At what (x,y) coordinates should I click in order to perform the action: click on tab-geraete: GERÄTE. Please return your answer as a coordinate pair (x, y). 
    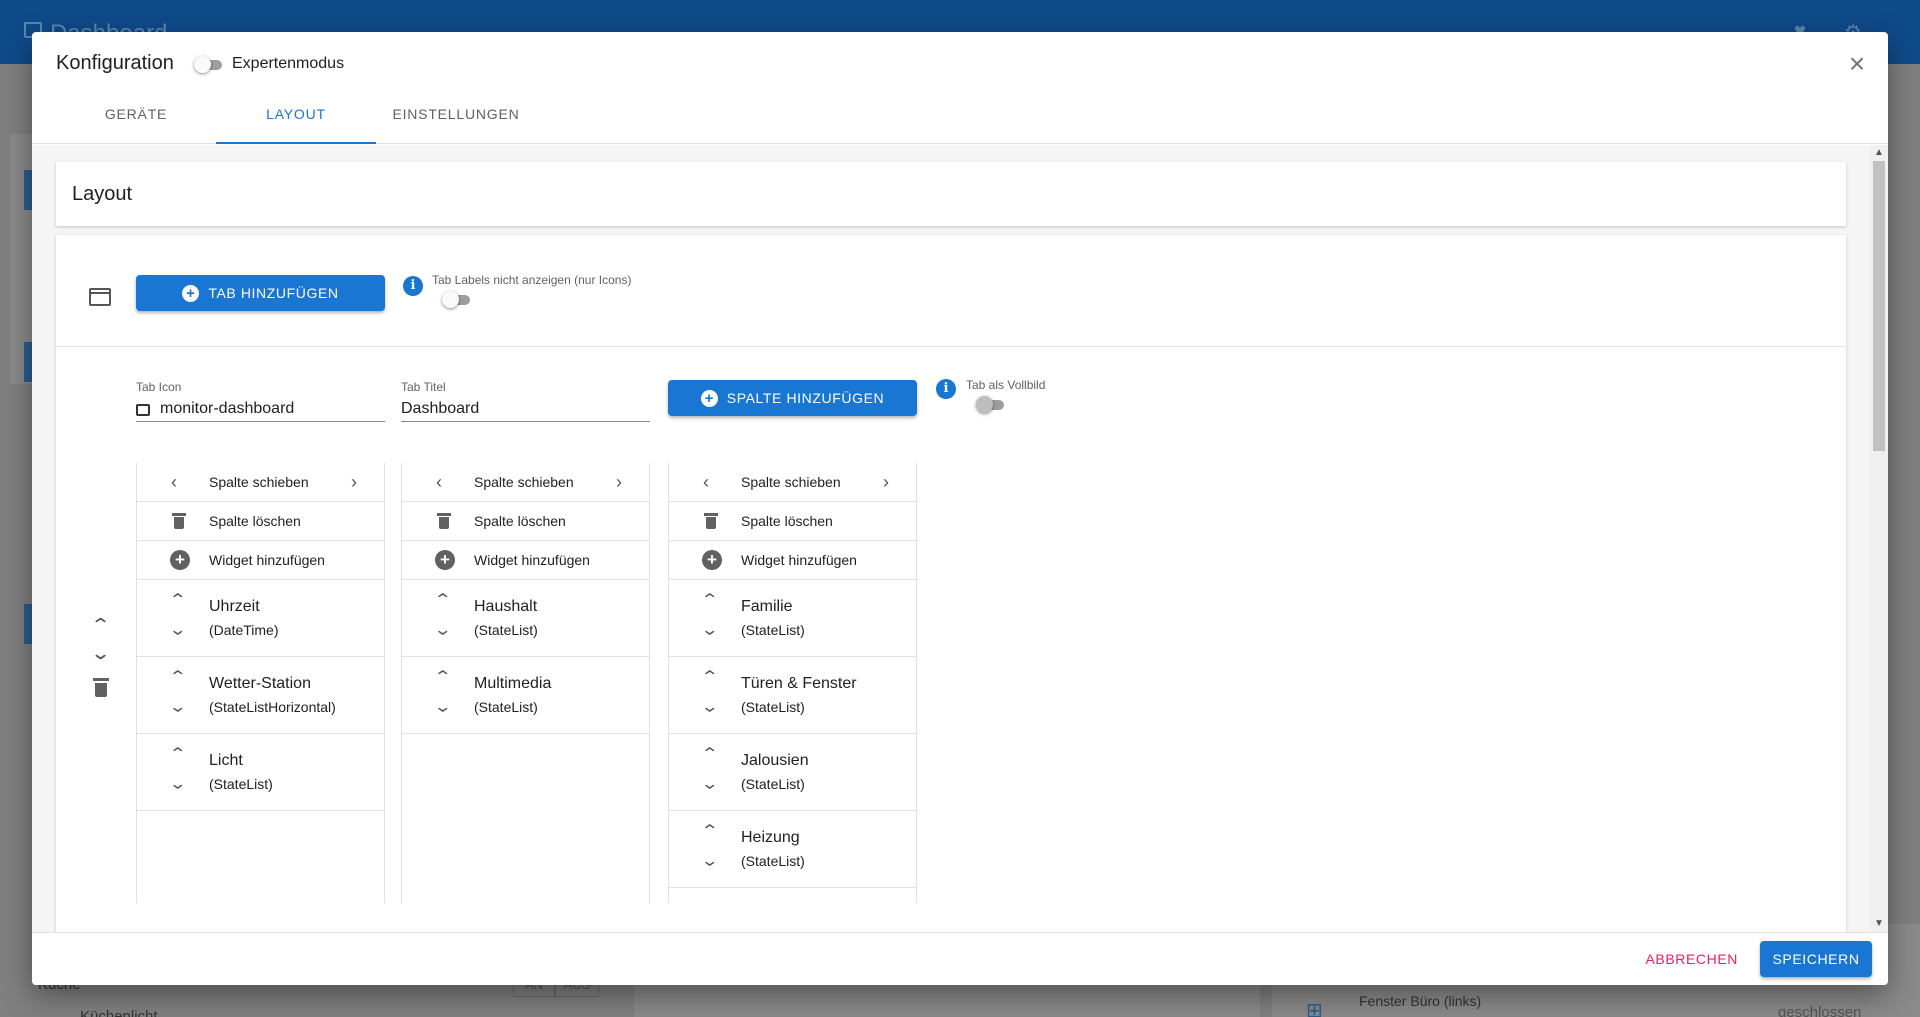
    Looking at the image, I should click on (136, 118).